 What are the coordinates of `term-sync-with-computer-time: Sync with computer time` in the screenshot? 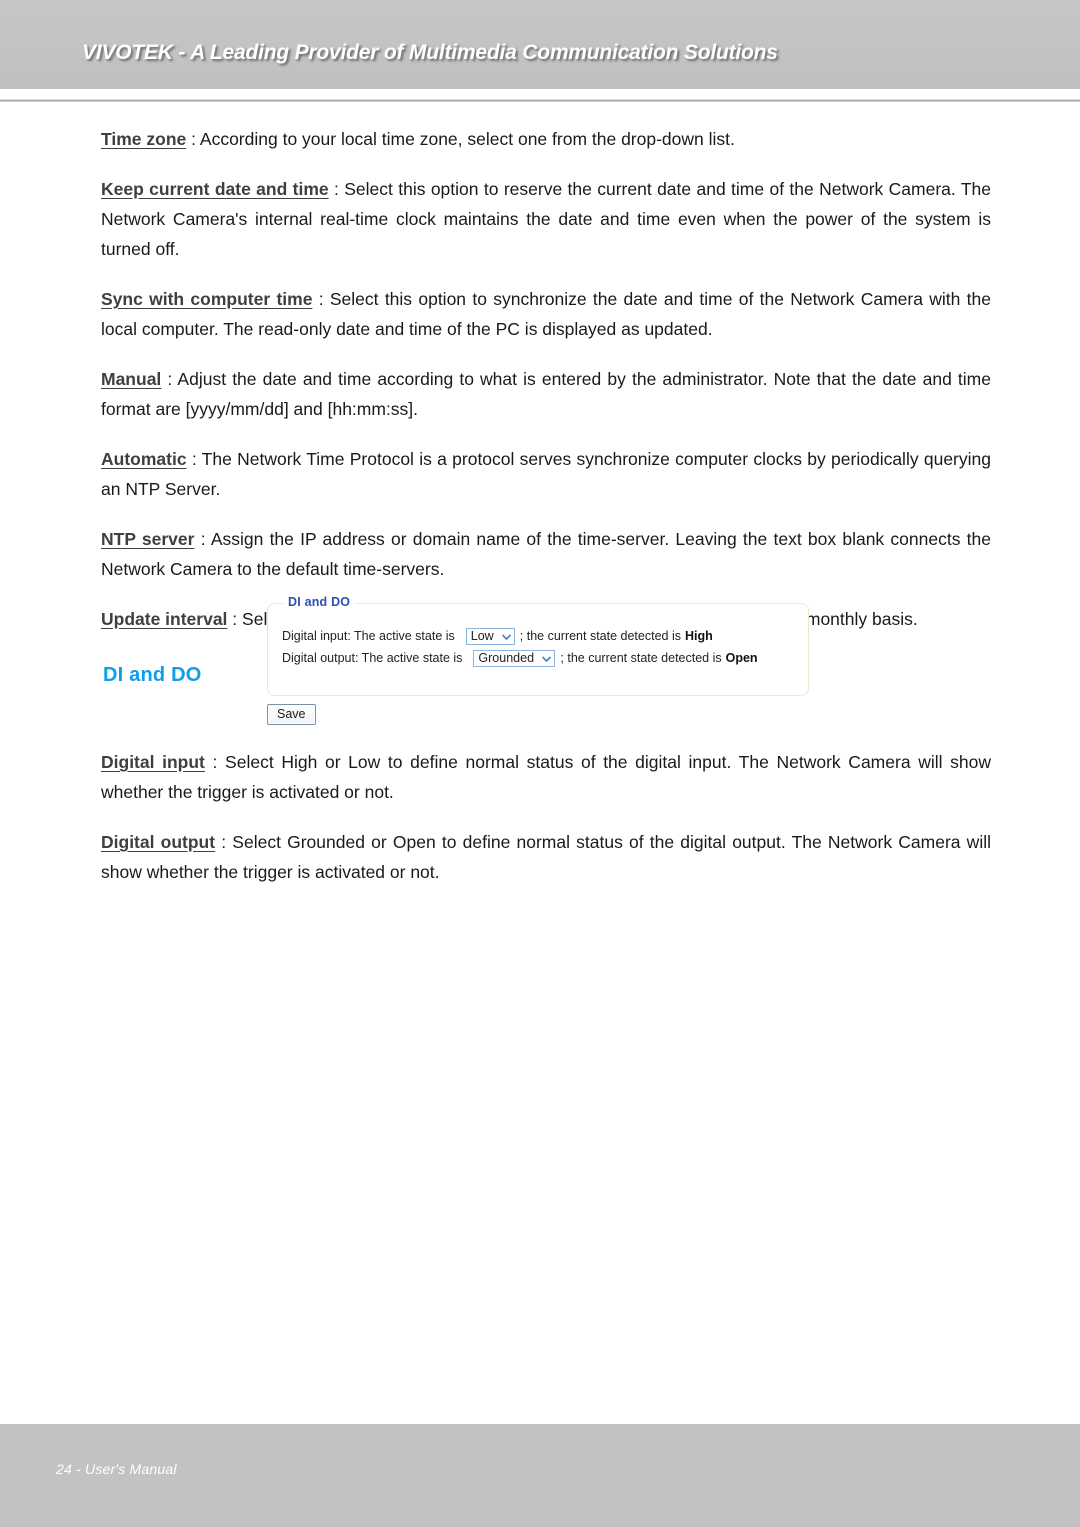 It's located at (207, 299).